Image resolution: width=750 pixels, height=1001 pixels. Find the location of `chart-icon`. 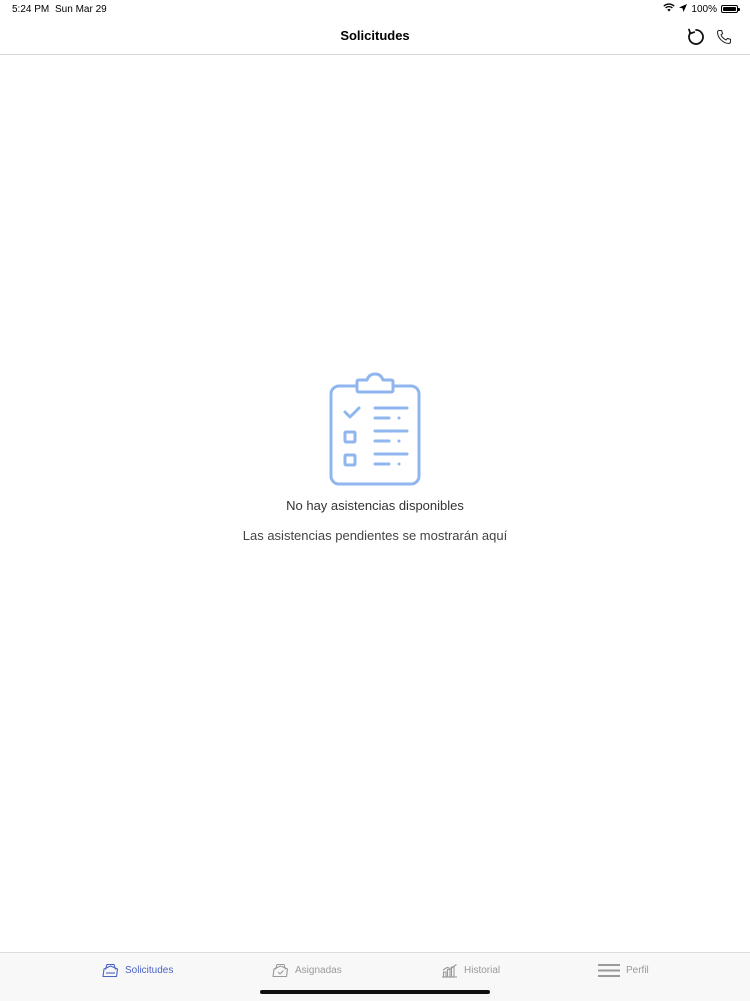

chart-icon is located at coordinates (449, 971).